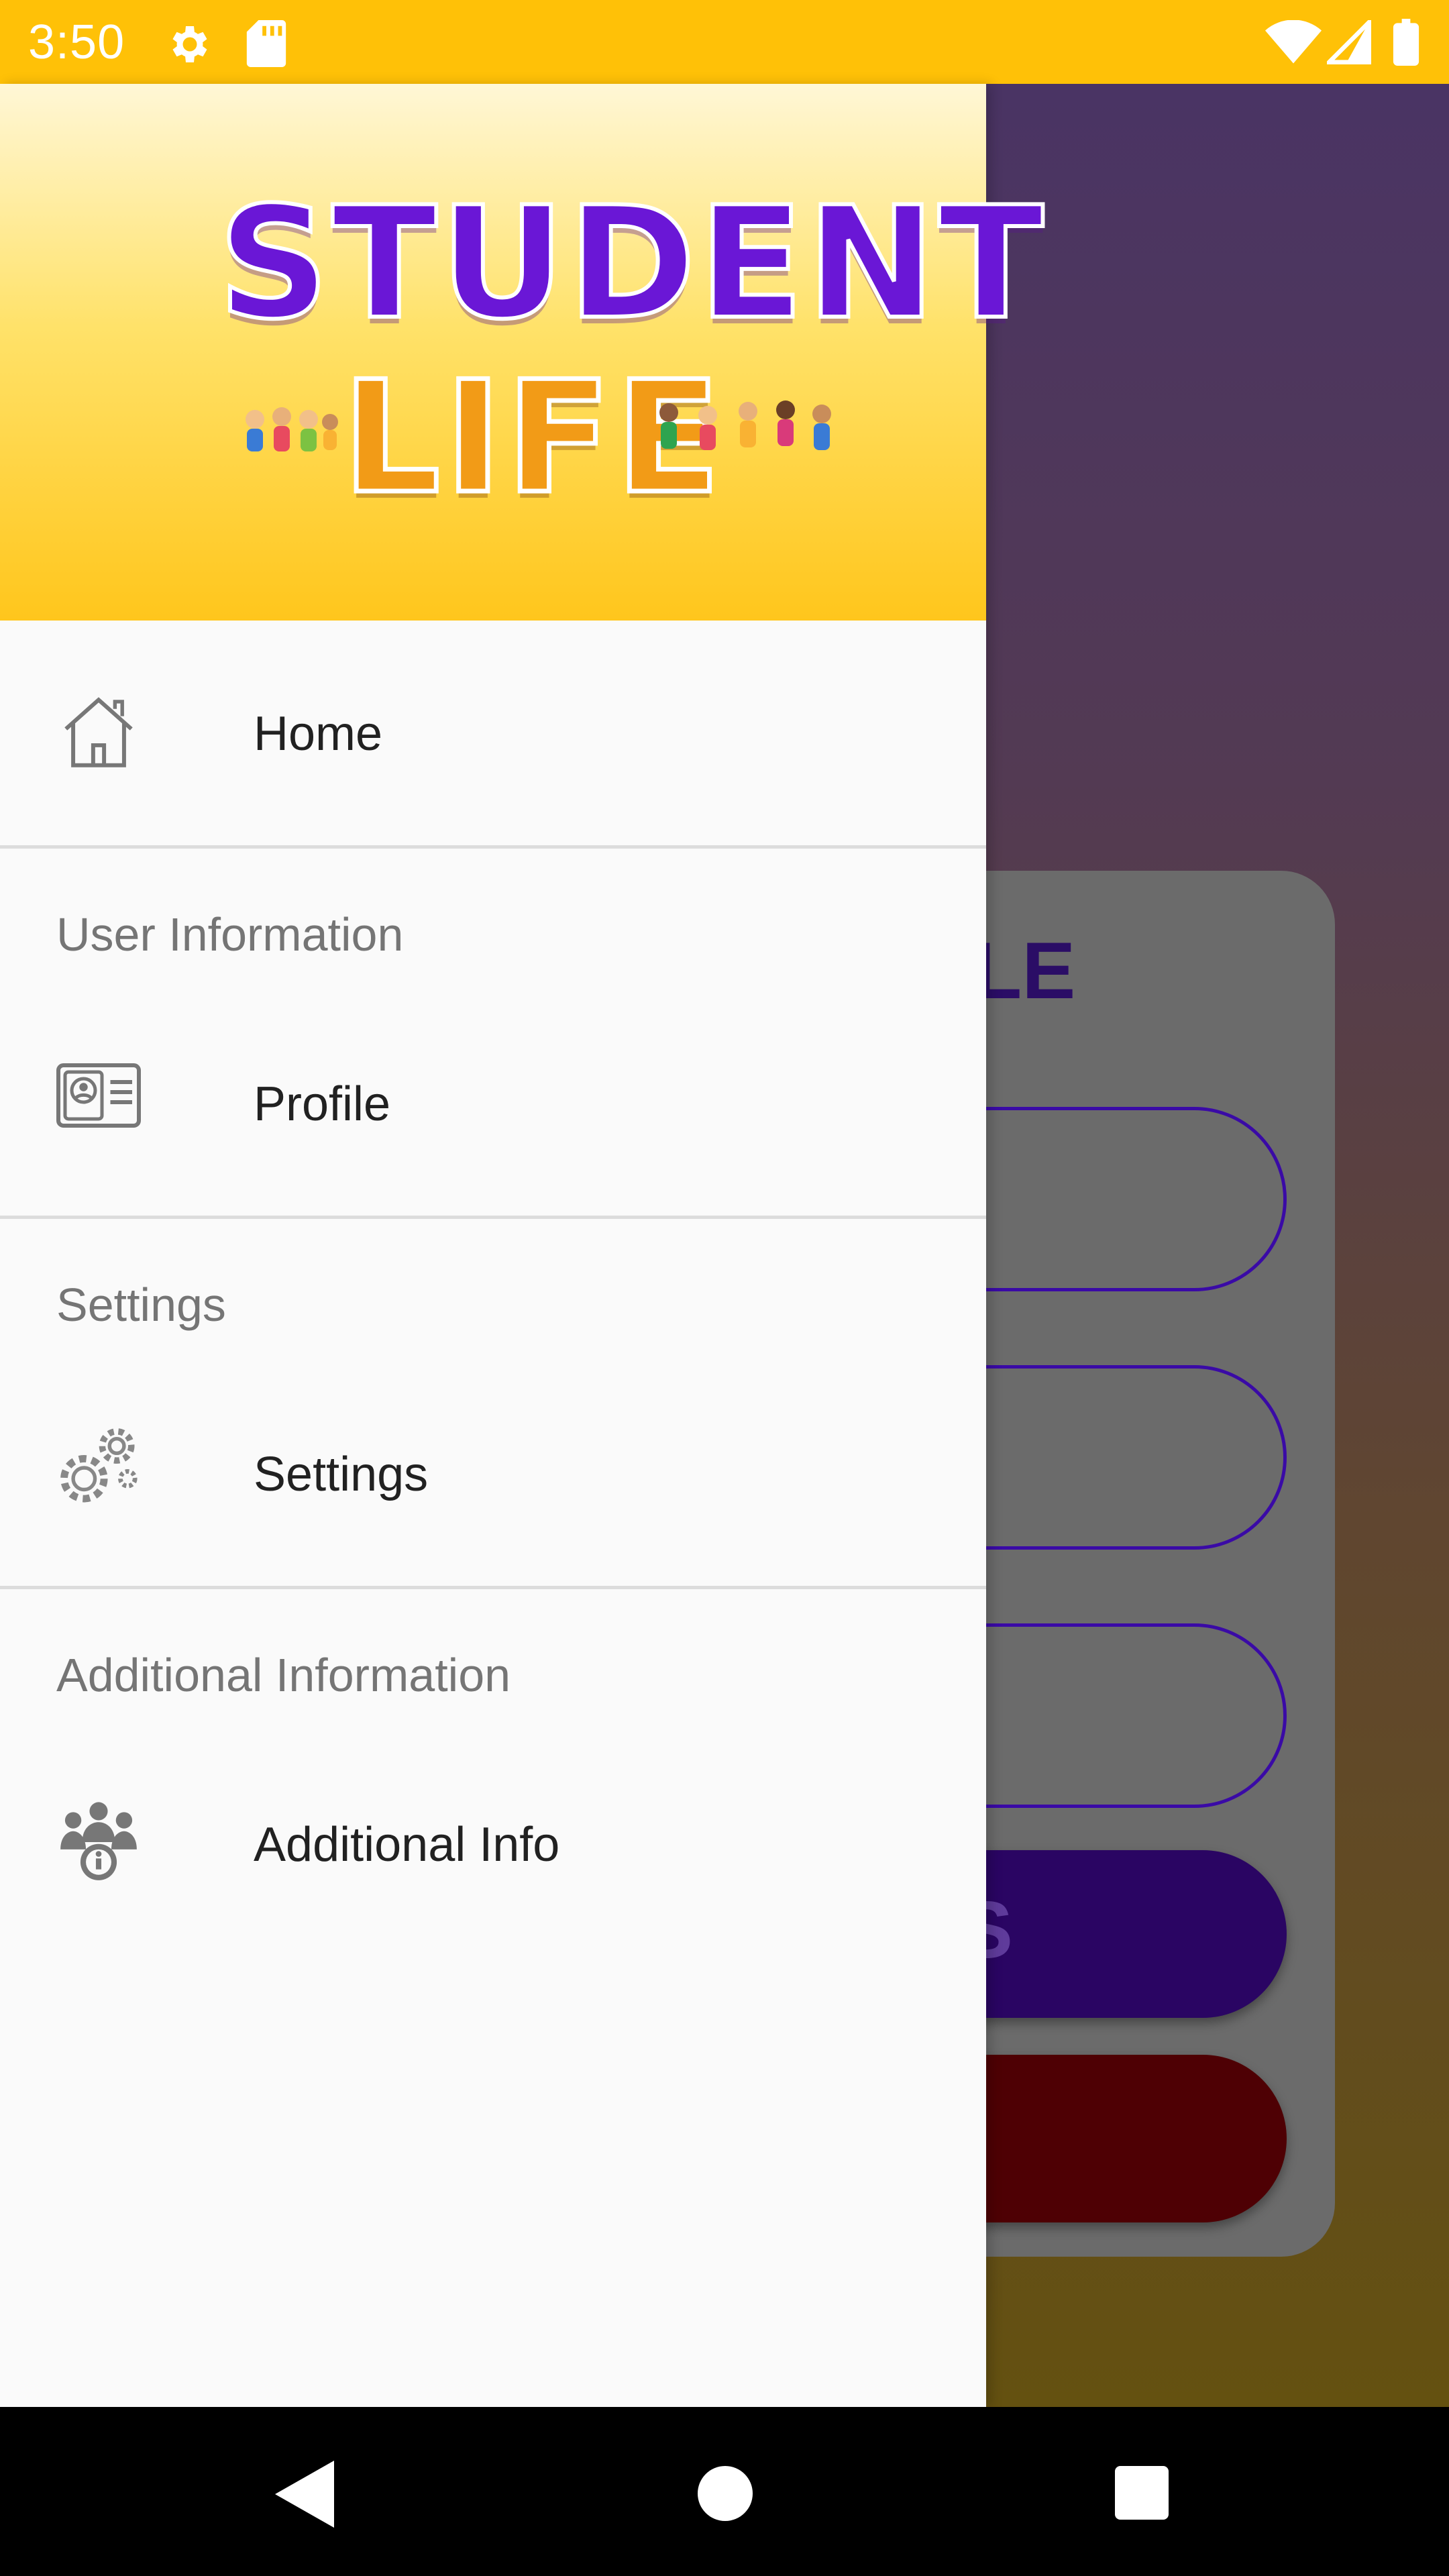  Describe the element at coordinates (266, 43) in the screenshot. I see `sd-card-icon` at that location.